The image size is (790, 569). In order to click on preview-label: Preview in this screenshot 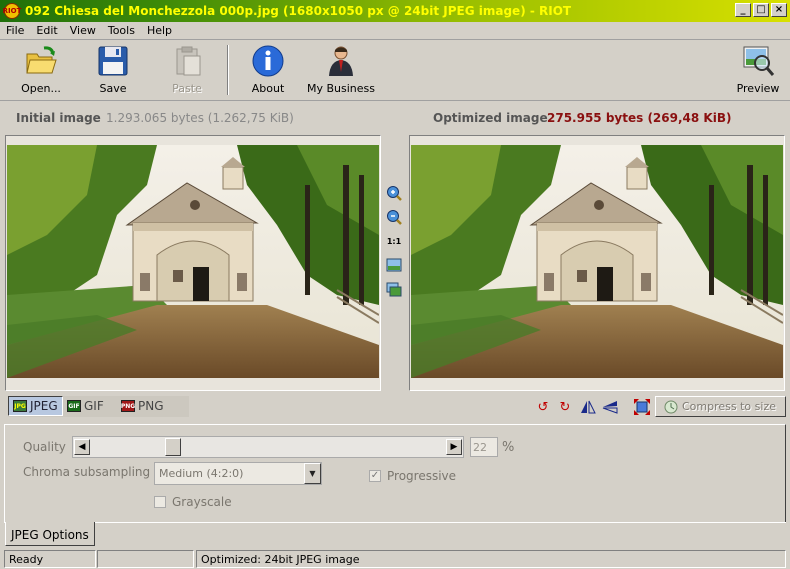, I will do `click(758, 88)`.